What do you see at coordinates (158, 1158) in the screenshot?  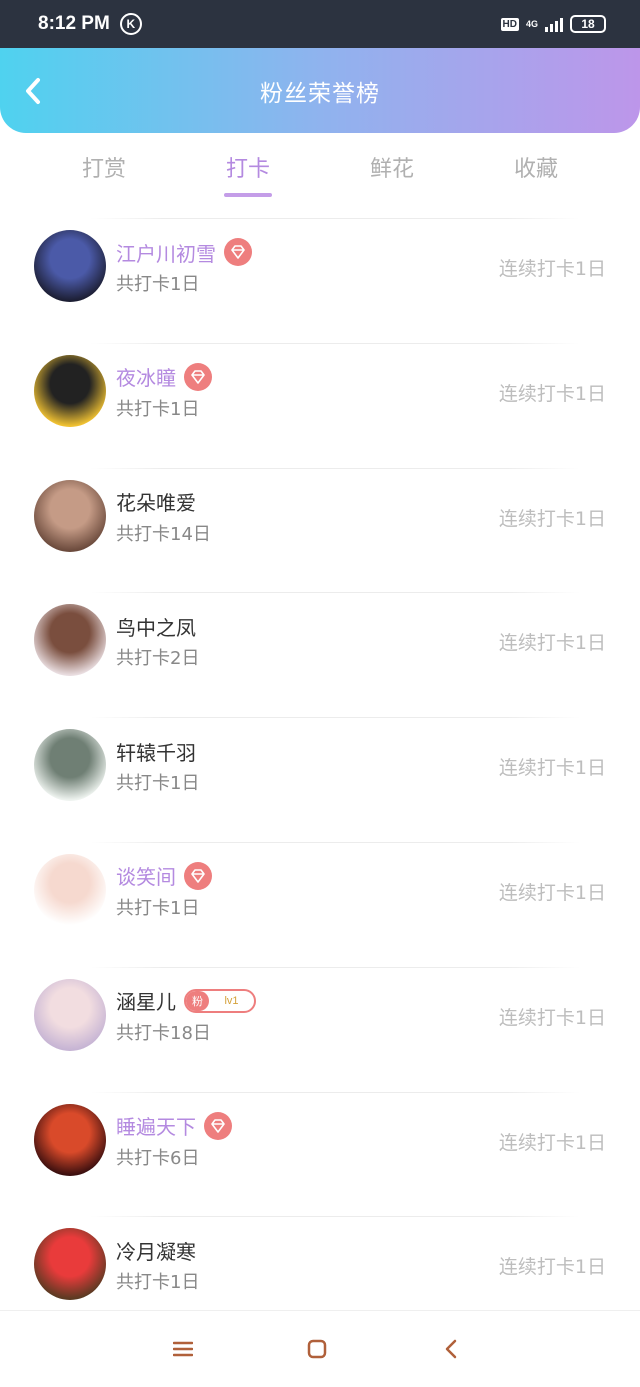 I see `total-checkin-days: 共打卡6日` at bounding box center [158, 1158].